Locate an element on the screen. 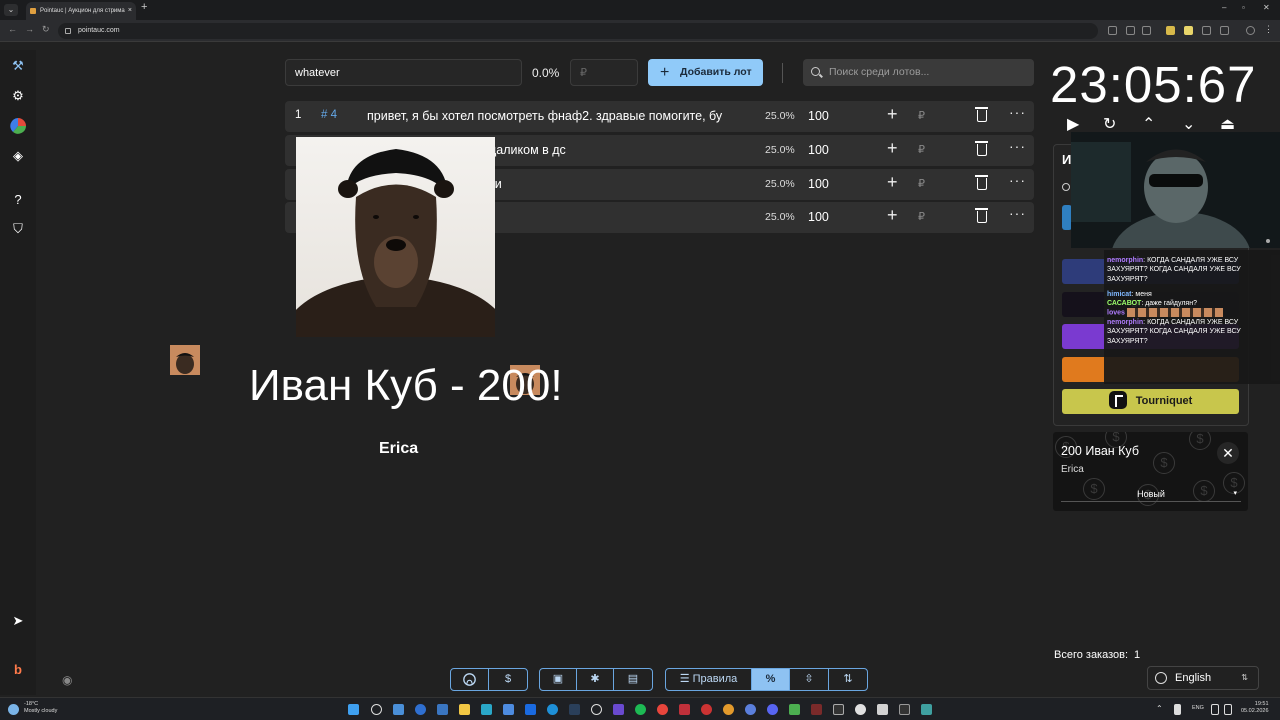  clear-lots-icon: ▤ is located at coordinates (633, 679).